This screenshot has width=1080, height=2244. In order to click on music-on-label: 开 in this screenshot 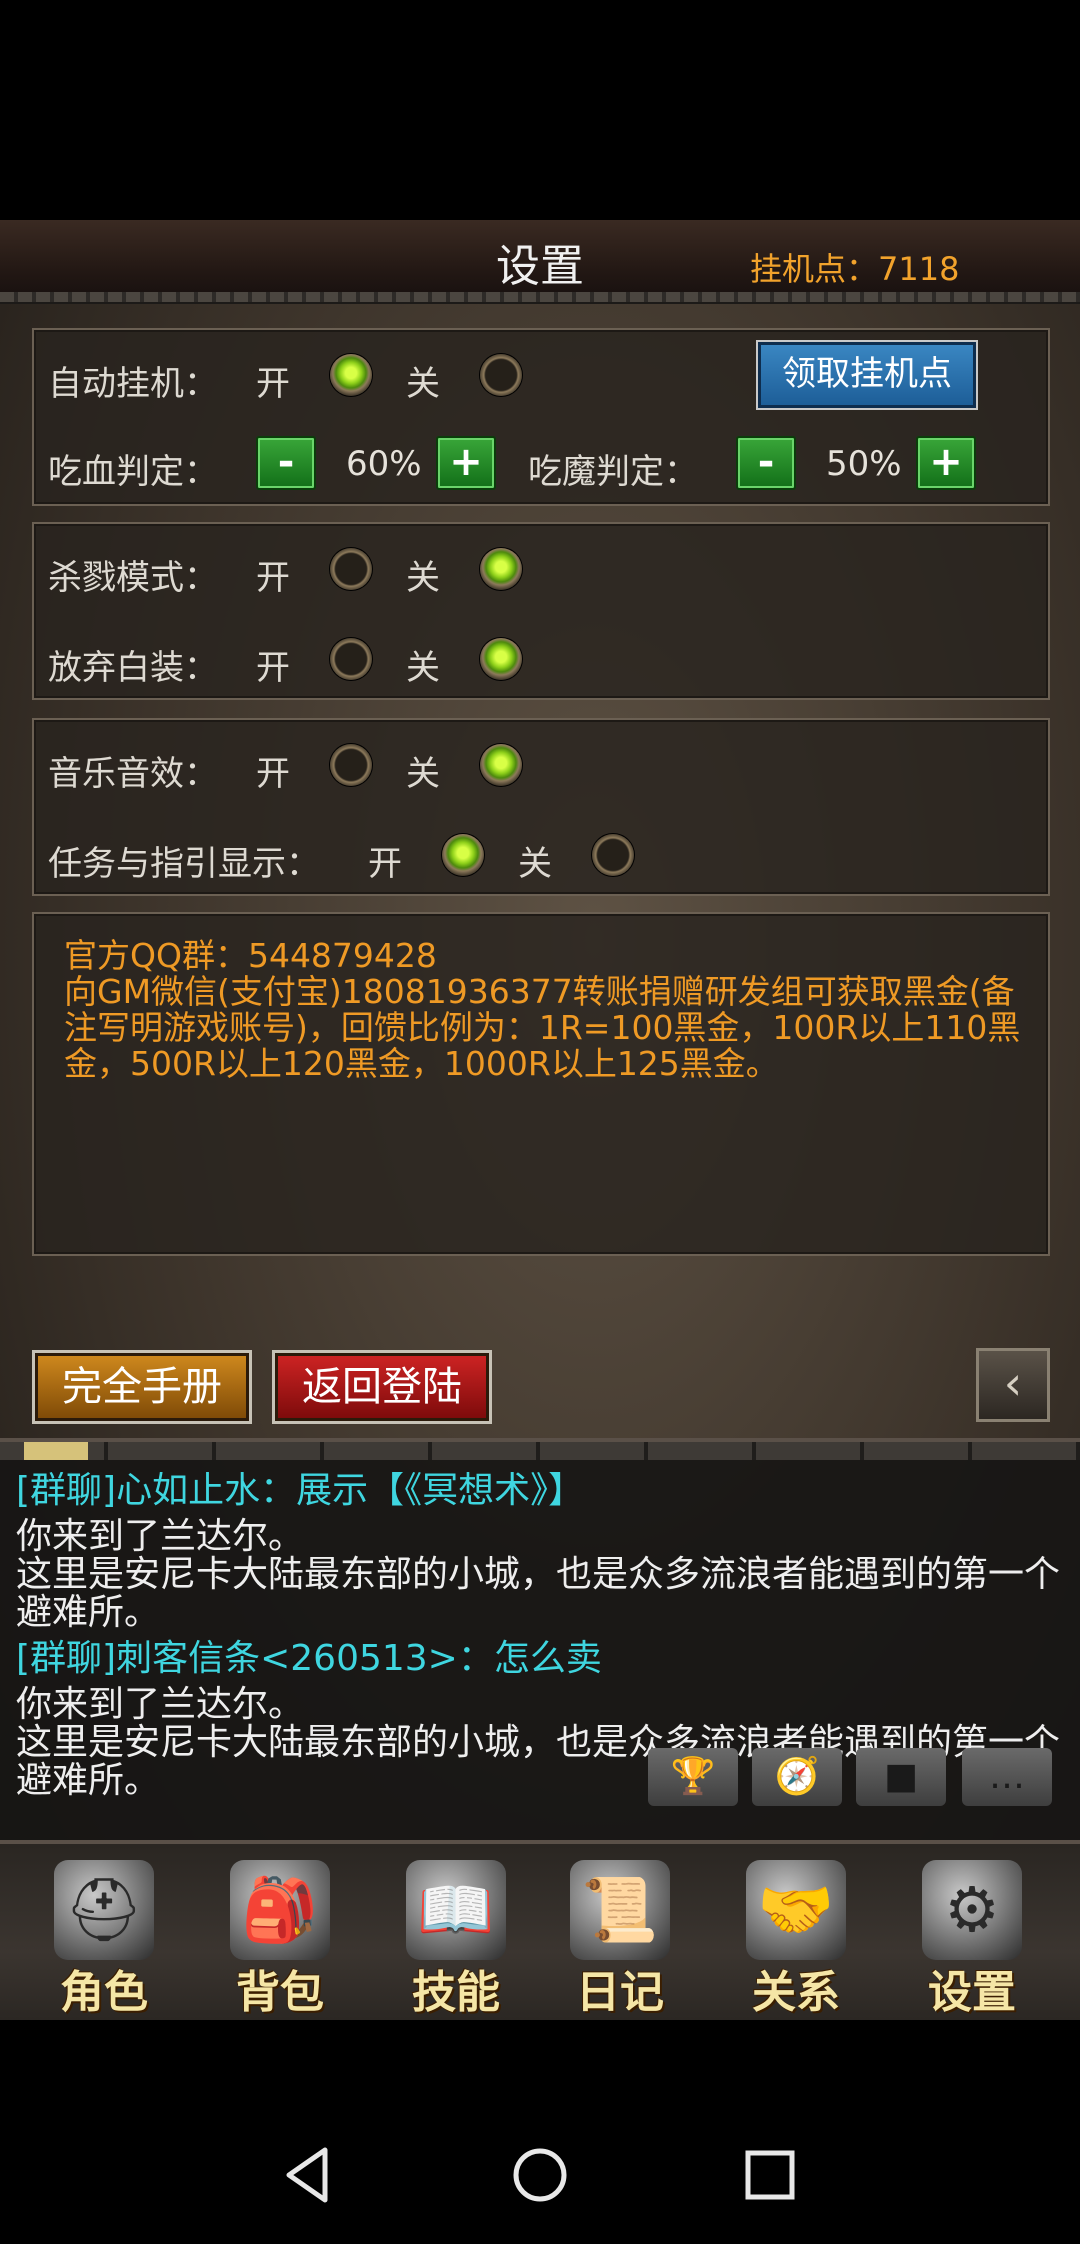, I will do `click(273, 774)`.